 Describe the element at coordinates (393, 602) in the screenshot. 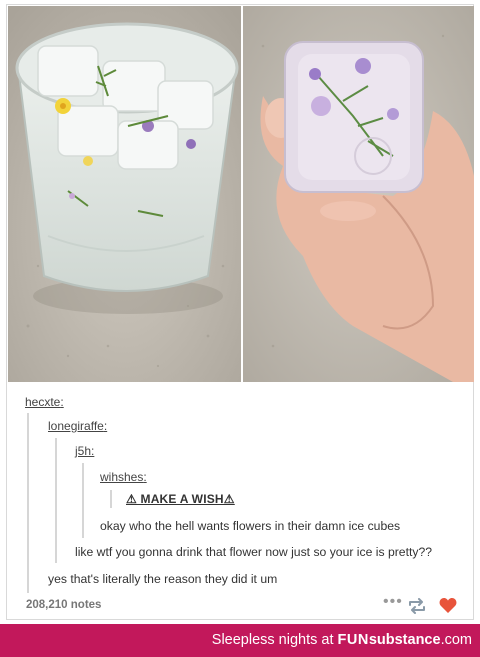

I see `more-dots-icon: •••` at that location.